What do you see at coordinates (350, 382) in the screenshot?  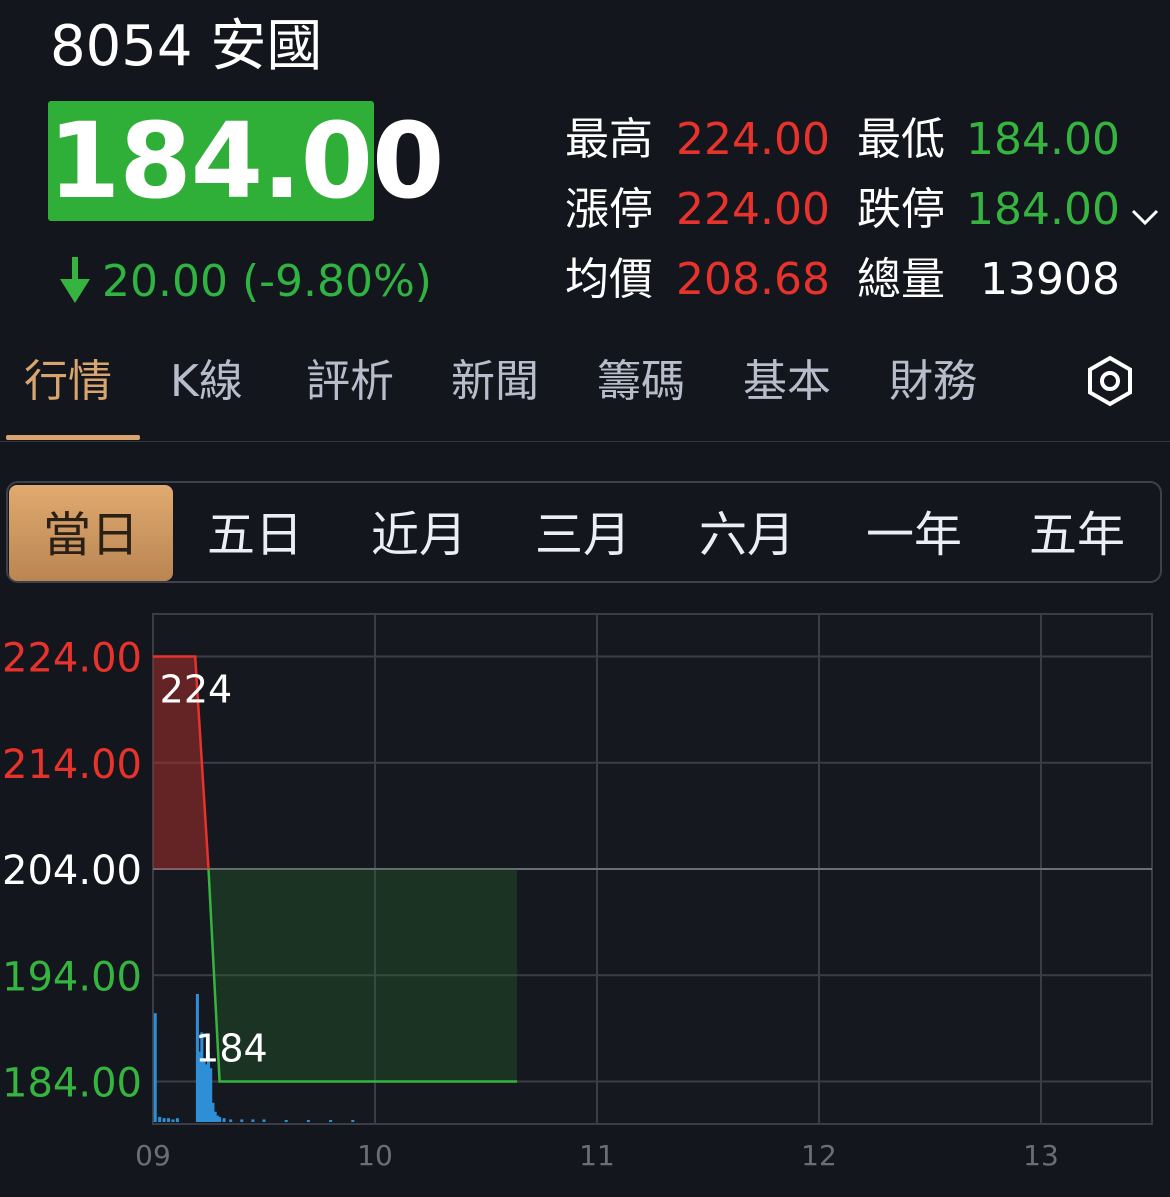 I see `tab-analysis: 評析` at bounding box center [350, 382].